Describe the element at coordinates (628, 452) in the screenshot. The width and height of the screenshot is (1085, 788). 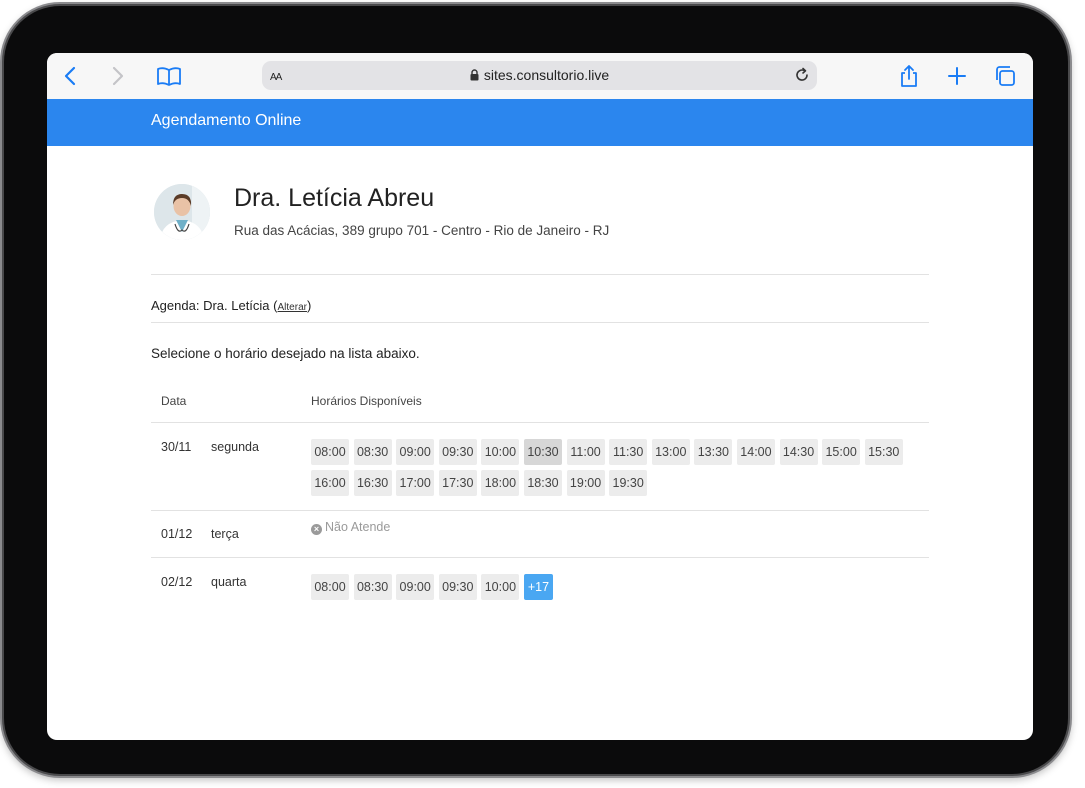
I see `time-slot-button: 11:30` at that location.